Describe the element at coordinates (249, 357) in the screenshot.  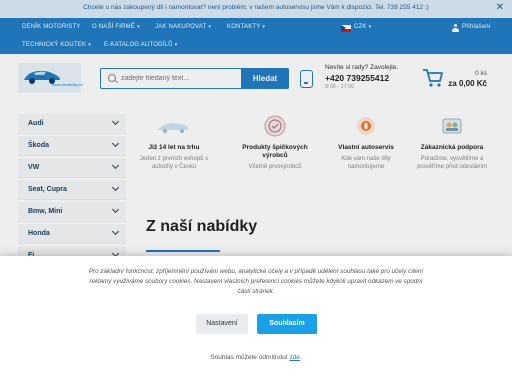
I see `cookie-revoke-text: Souhlas můžete odmítnout` at that location.